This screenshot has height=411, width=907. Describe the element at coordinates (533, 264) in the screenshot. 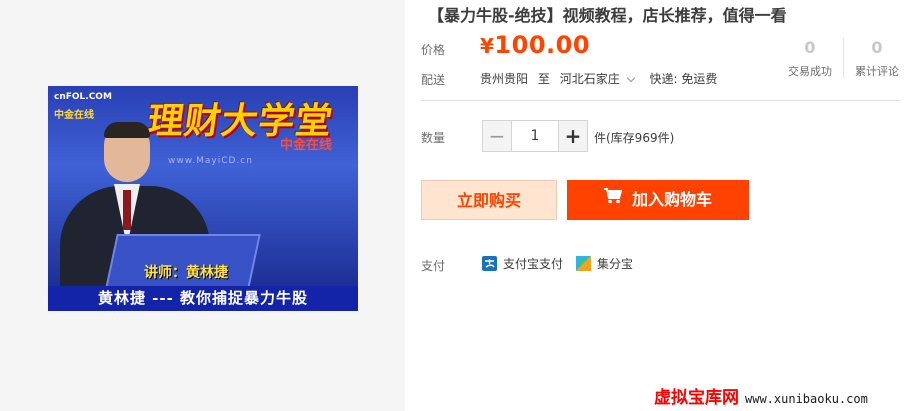

I see `alipay-label: 支付宝支付` at that location.